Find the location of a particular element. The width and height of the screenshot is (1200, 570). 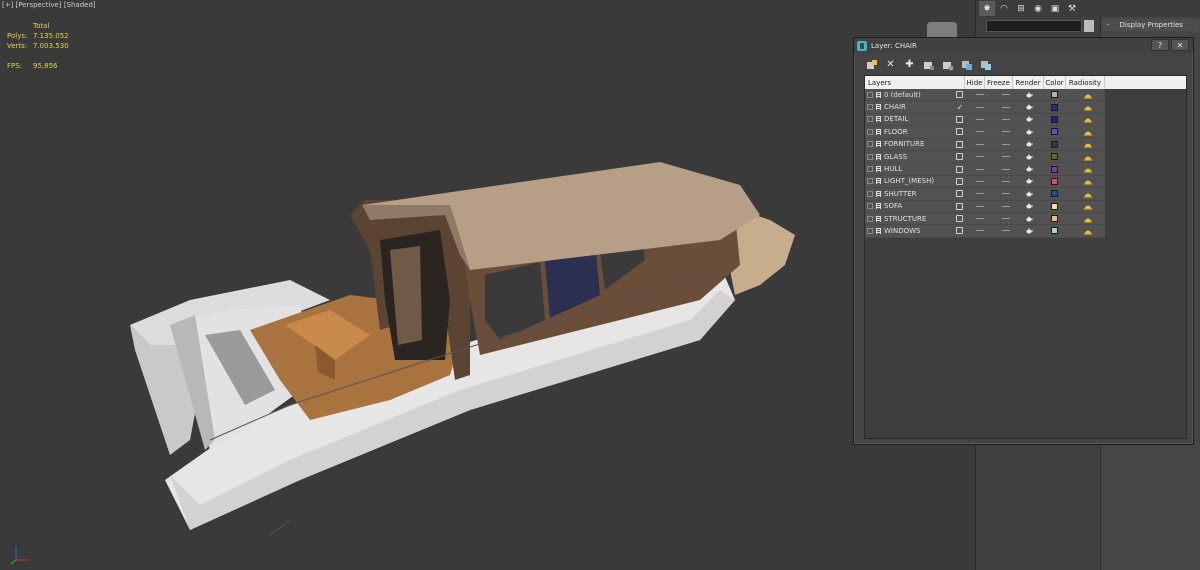

add-to-layer-icon: ✚ is located at coordinates (909, 64).